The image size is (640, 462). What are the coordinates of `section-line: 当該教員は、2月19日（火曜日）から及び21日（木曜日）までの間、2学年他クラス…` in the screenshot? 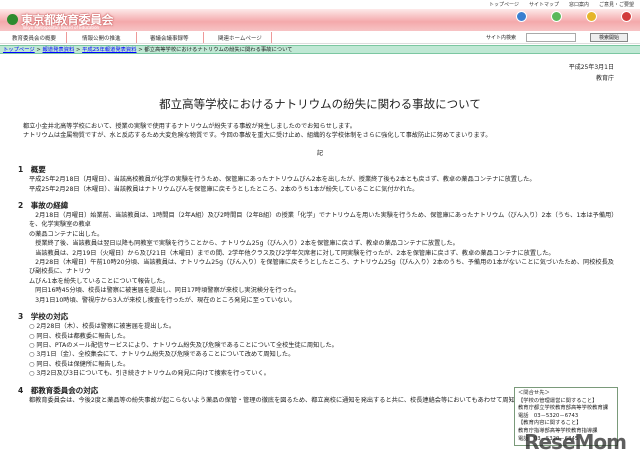 It's located at (292, 253).